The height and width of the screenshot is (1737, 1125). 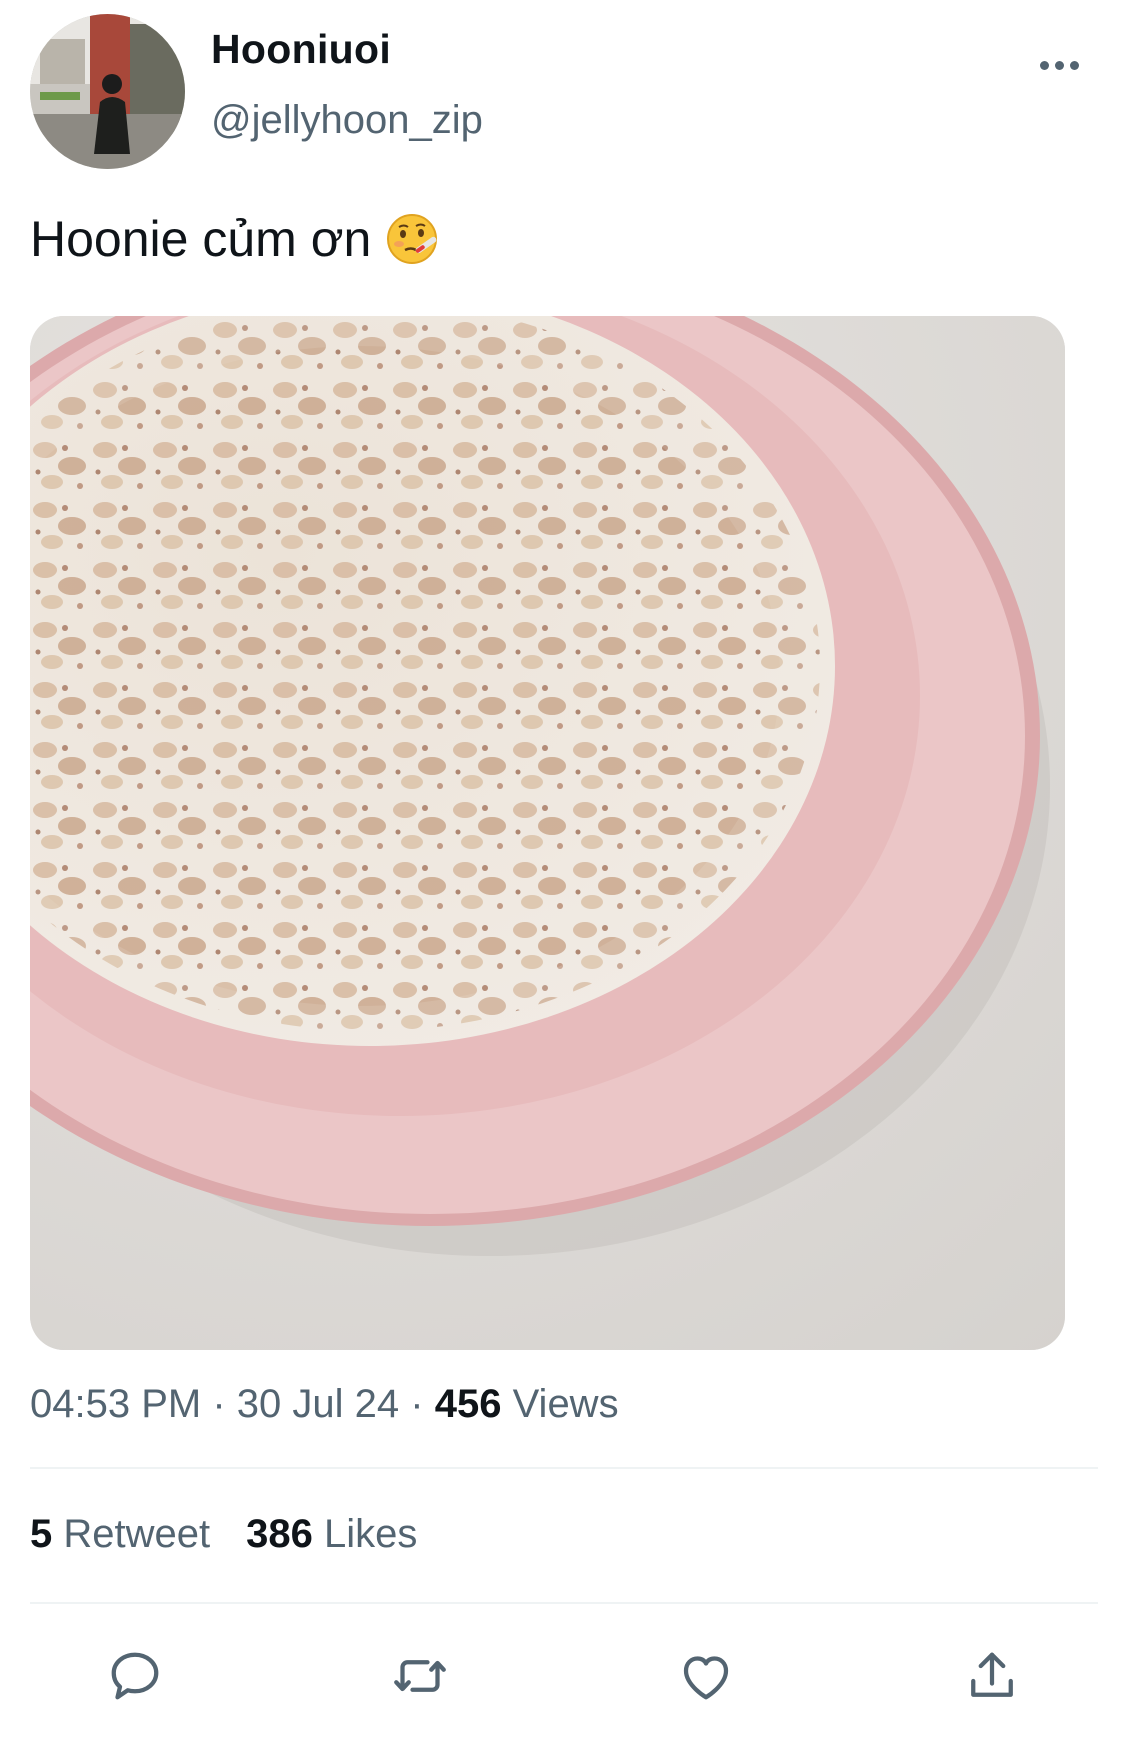 What do you see at coordinates (318, 1404) in the screenshot?
I see `tweet-date: 30 Jul 24` at bounding box center [318, 1404].